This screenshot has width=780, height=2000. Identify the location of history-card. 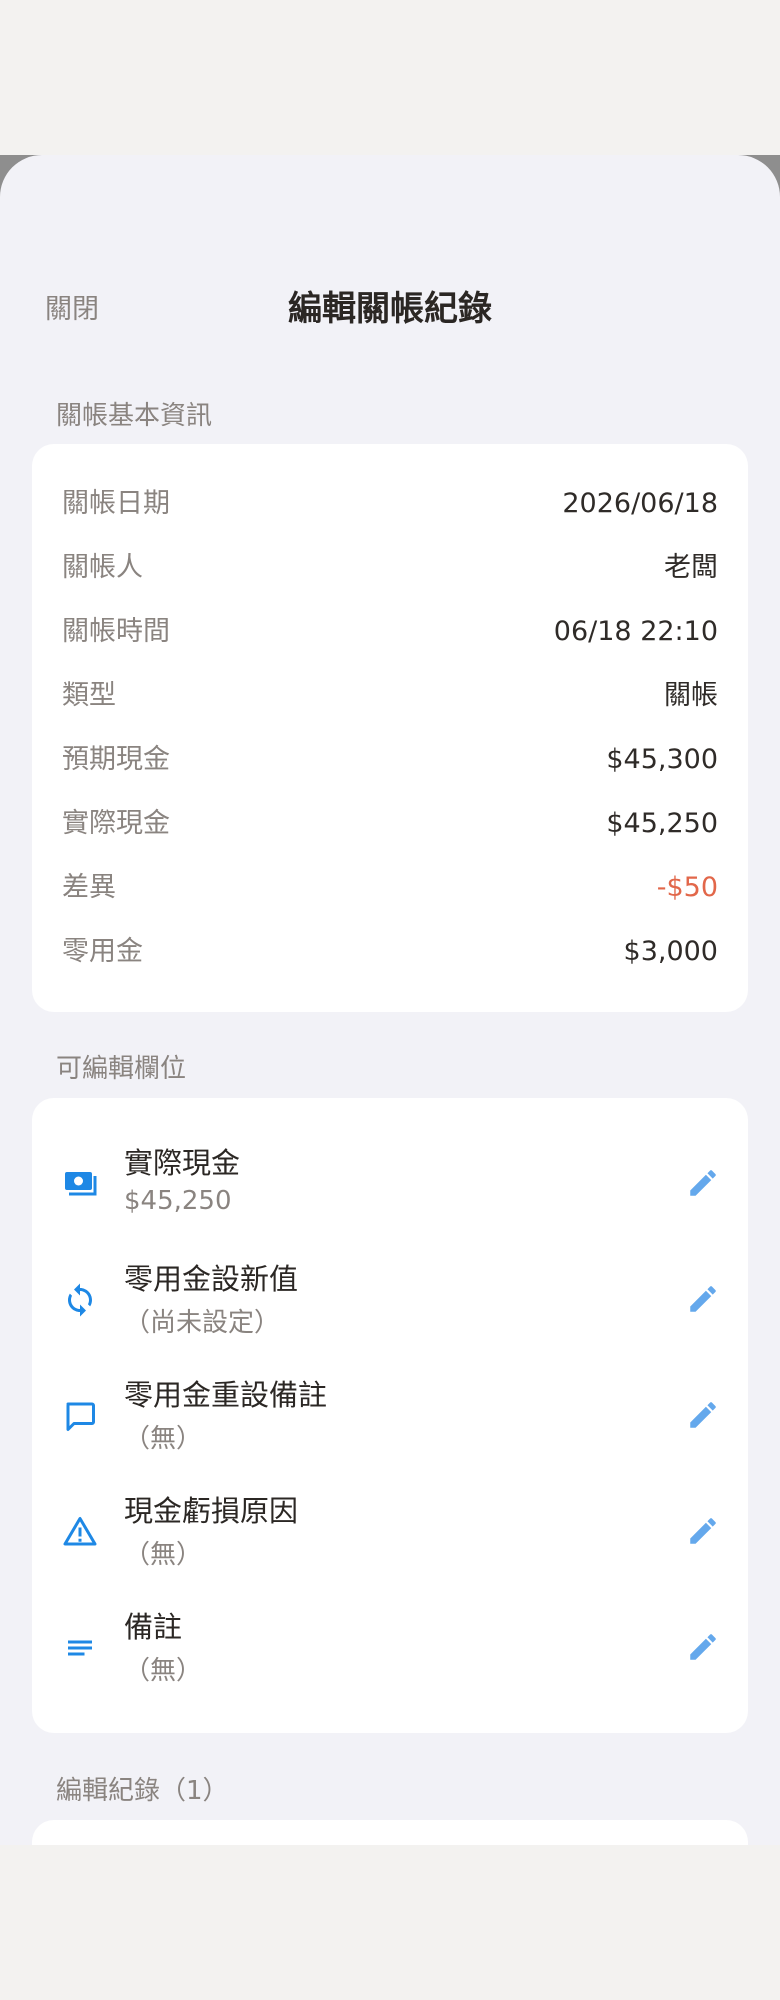
(390, 1832).